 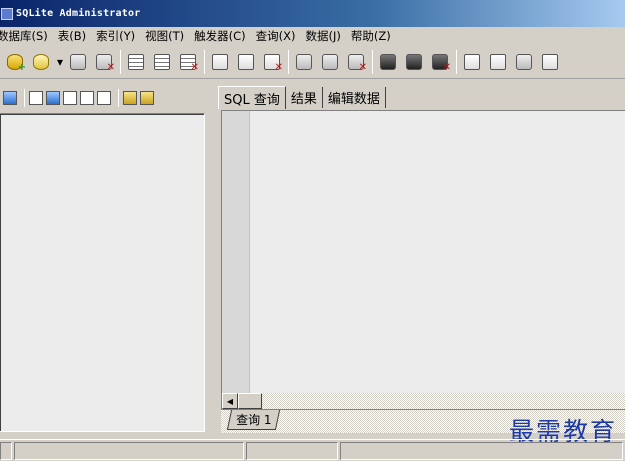 I want to click on menu-data: 数据(J), so click(x=323, y=36).